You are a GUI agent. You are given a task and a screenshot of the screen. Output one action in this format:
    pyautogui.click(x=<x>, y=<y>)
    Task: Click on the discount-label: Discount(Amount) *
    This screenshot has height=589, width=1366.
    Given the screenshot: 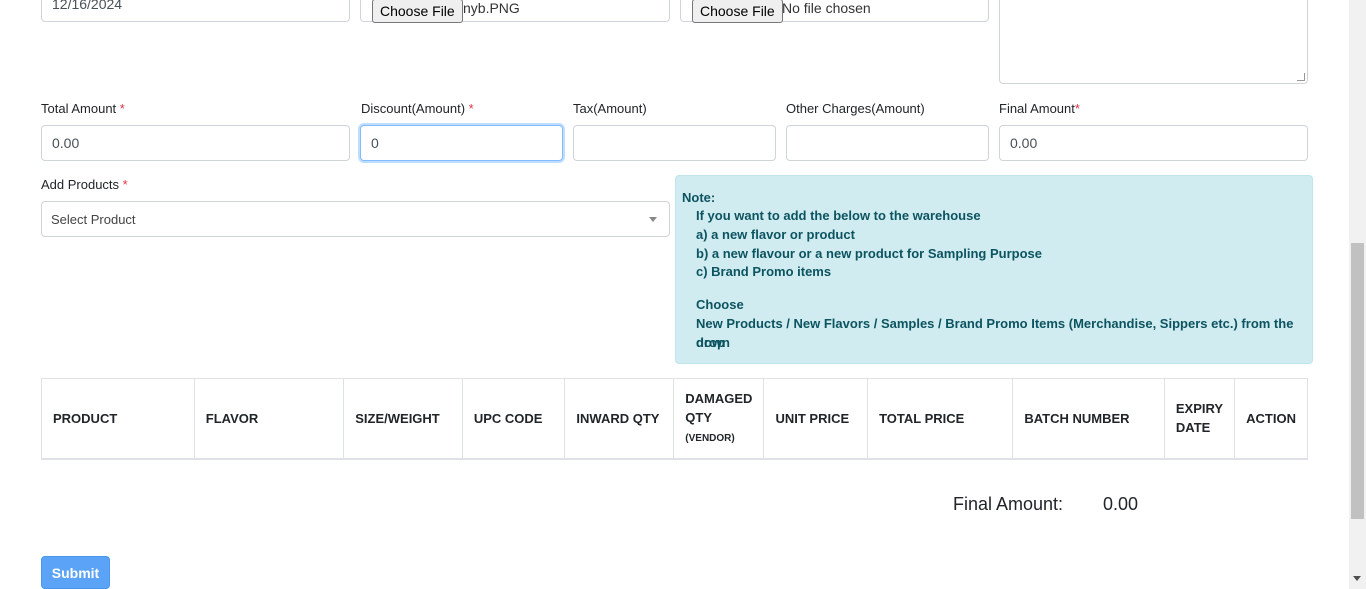 What is the action you would take?
    pyautogui.click(x=417, y=108)
    